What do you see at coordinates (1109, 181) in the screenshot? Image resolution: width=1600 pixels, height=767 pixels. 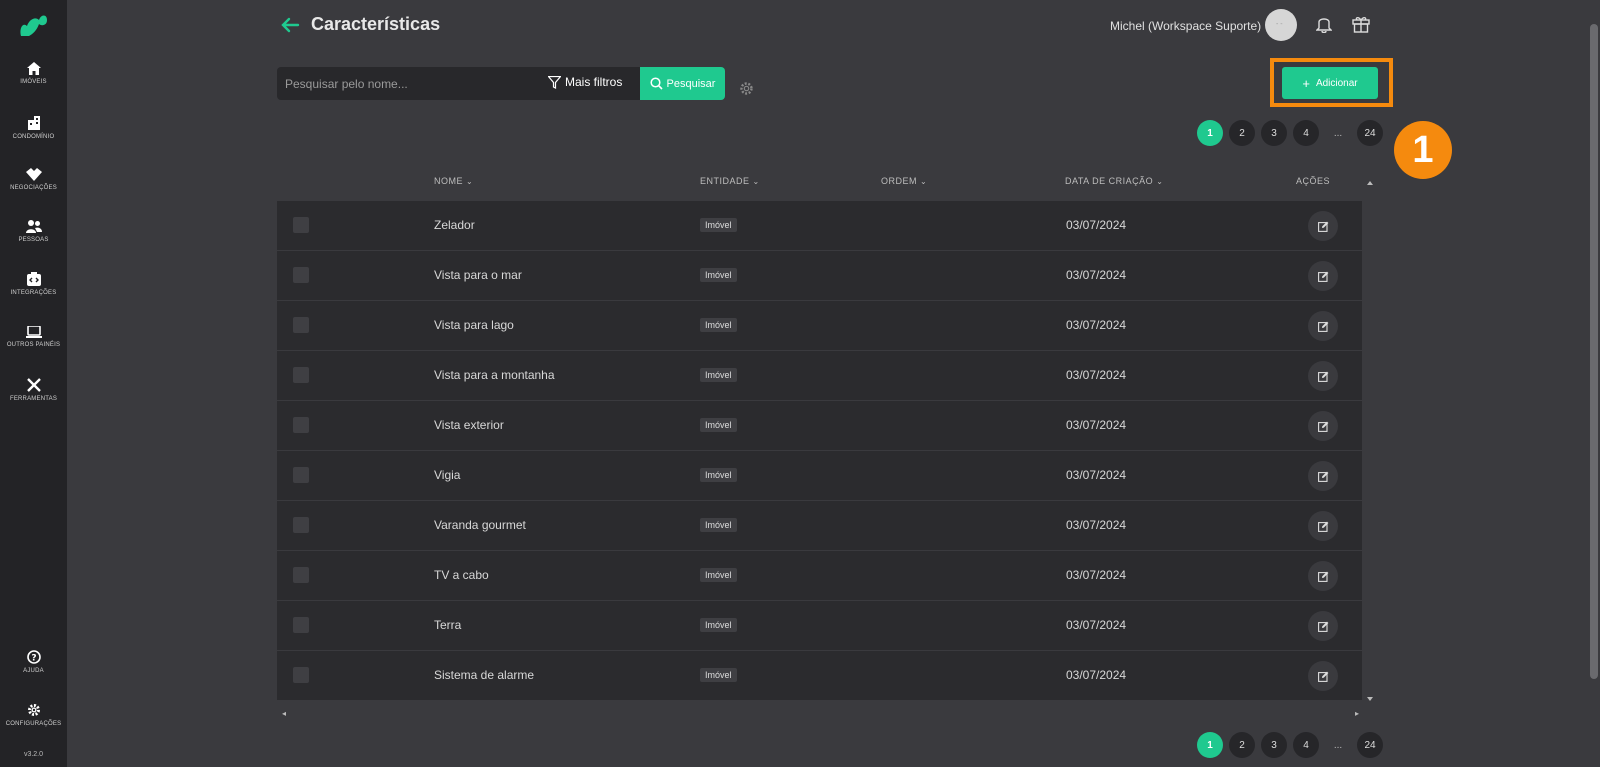 I see `column-label: DATA DE CRIAÇÃO` at bounding box center [1109, 181].